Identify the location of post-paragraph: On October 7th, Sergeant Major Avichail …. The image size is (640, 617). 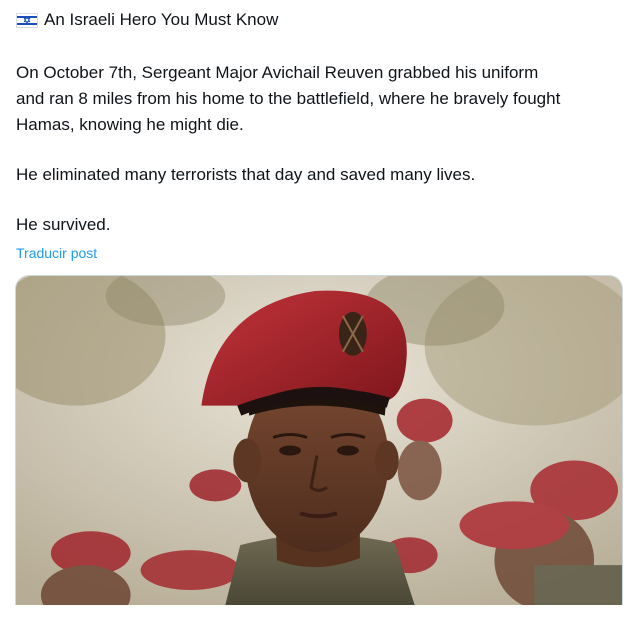
(288, 98).